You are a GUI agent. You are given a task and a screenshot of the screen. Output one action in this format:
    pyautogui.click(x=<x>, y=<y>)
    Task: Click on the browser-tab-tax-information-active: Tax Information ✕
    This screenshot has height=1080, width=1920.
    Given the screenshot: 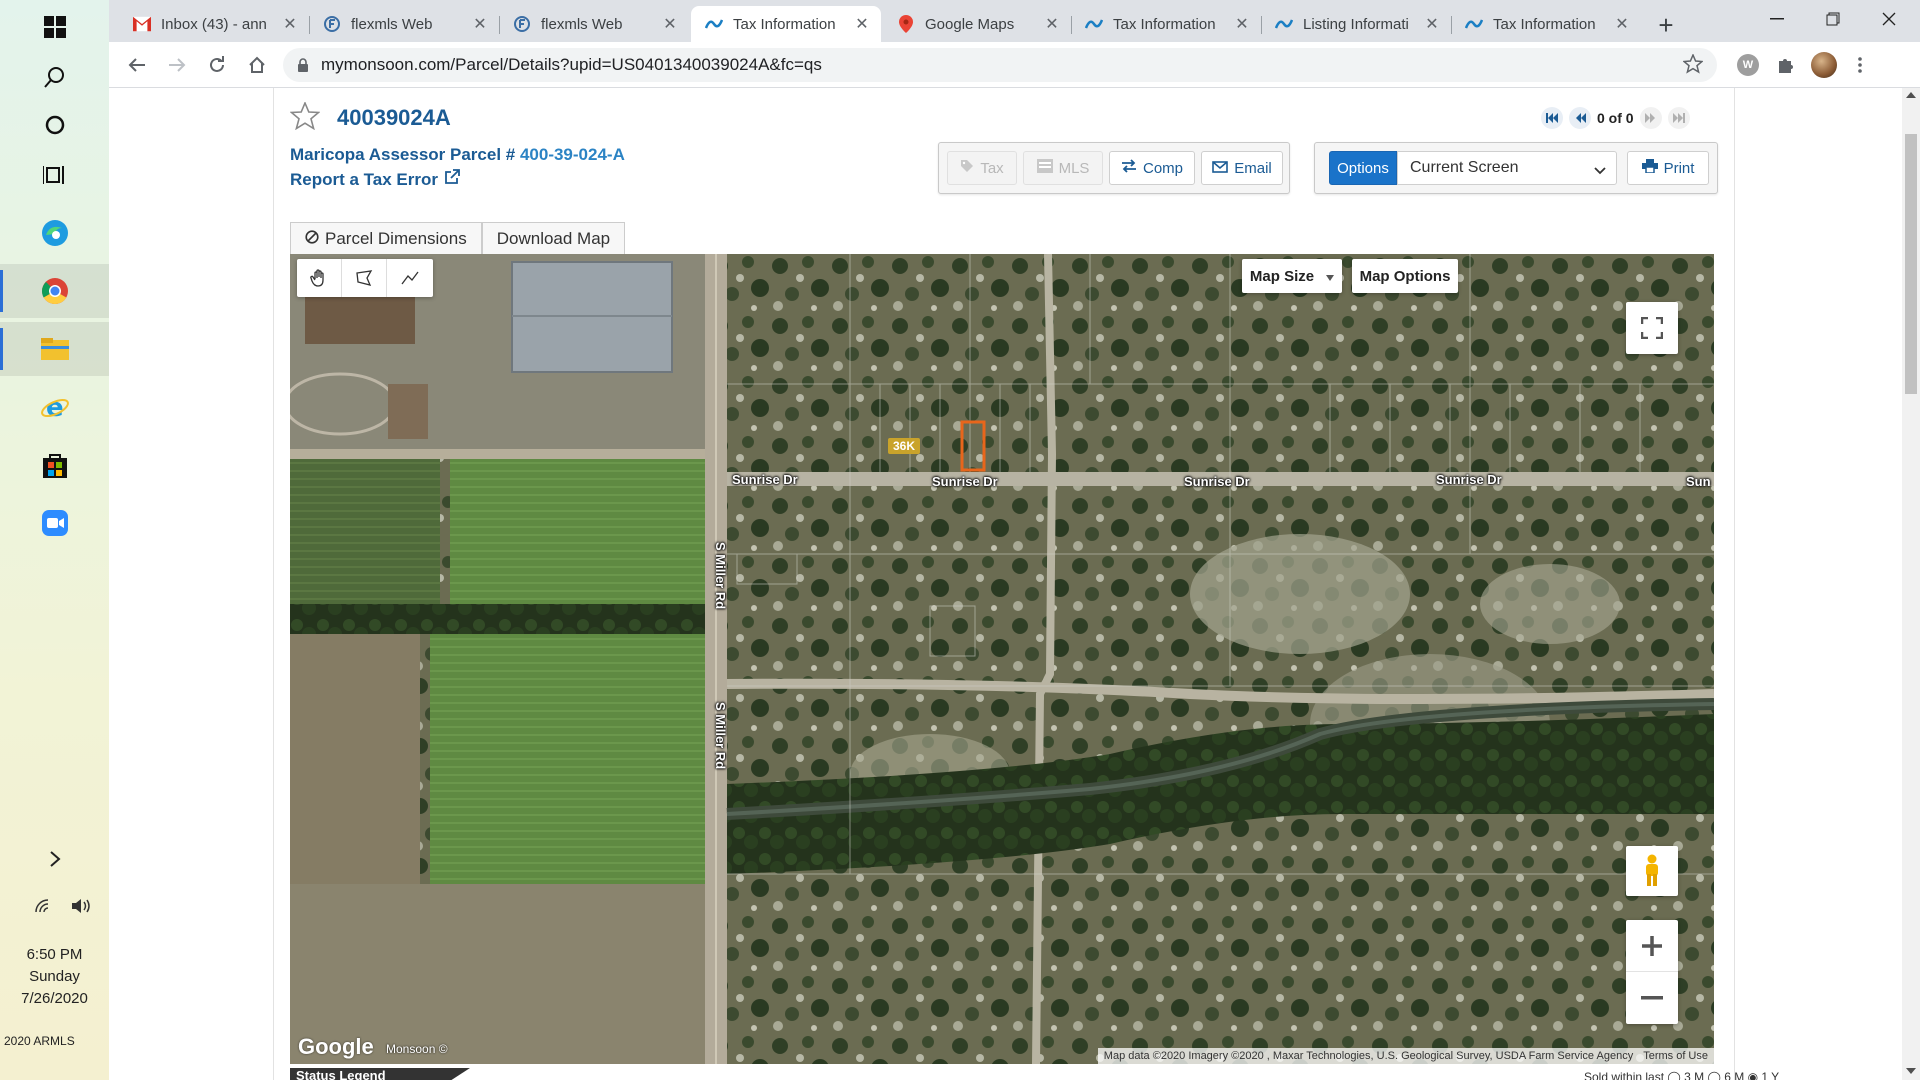 What is the action you would take?
    pyautogui.click(x=786, y=24)
    